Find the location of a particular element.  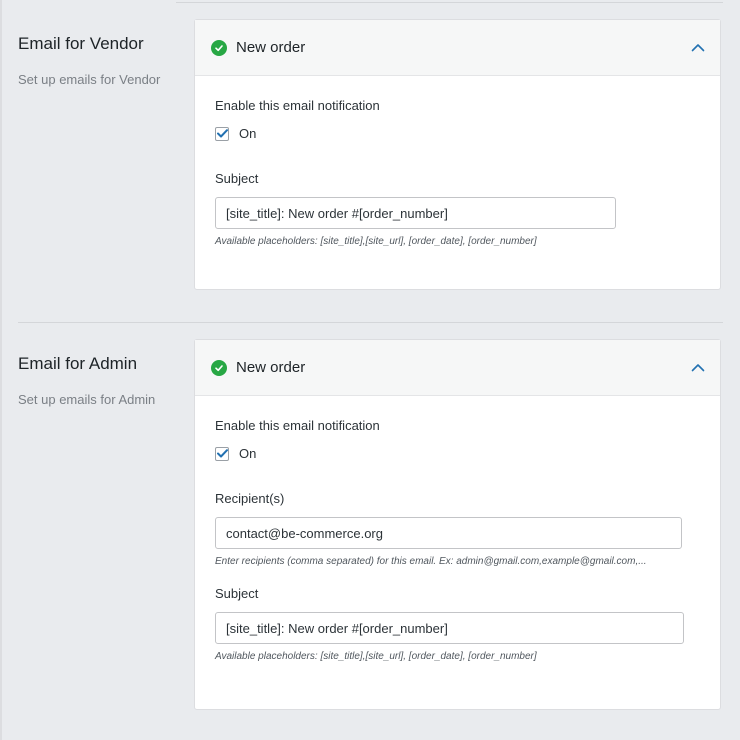

admin-recipients-input is located at coordinates (448, 533).